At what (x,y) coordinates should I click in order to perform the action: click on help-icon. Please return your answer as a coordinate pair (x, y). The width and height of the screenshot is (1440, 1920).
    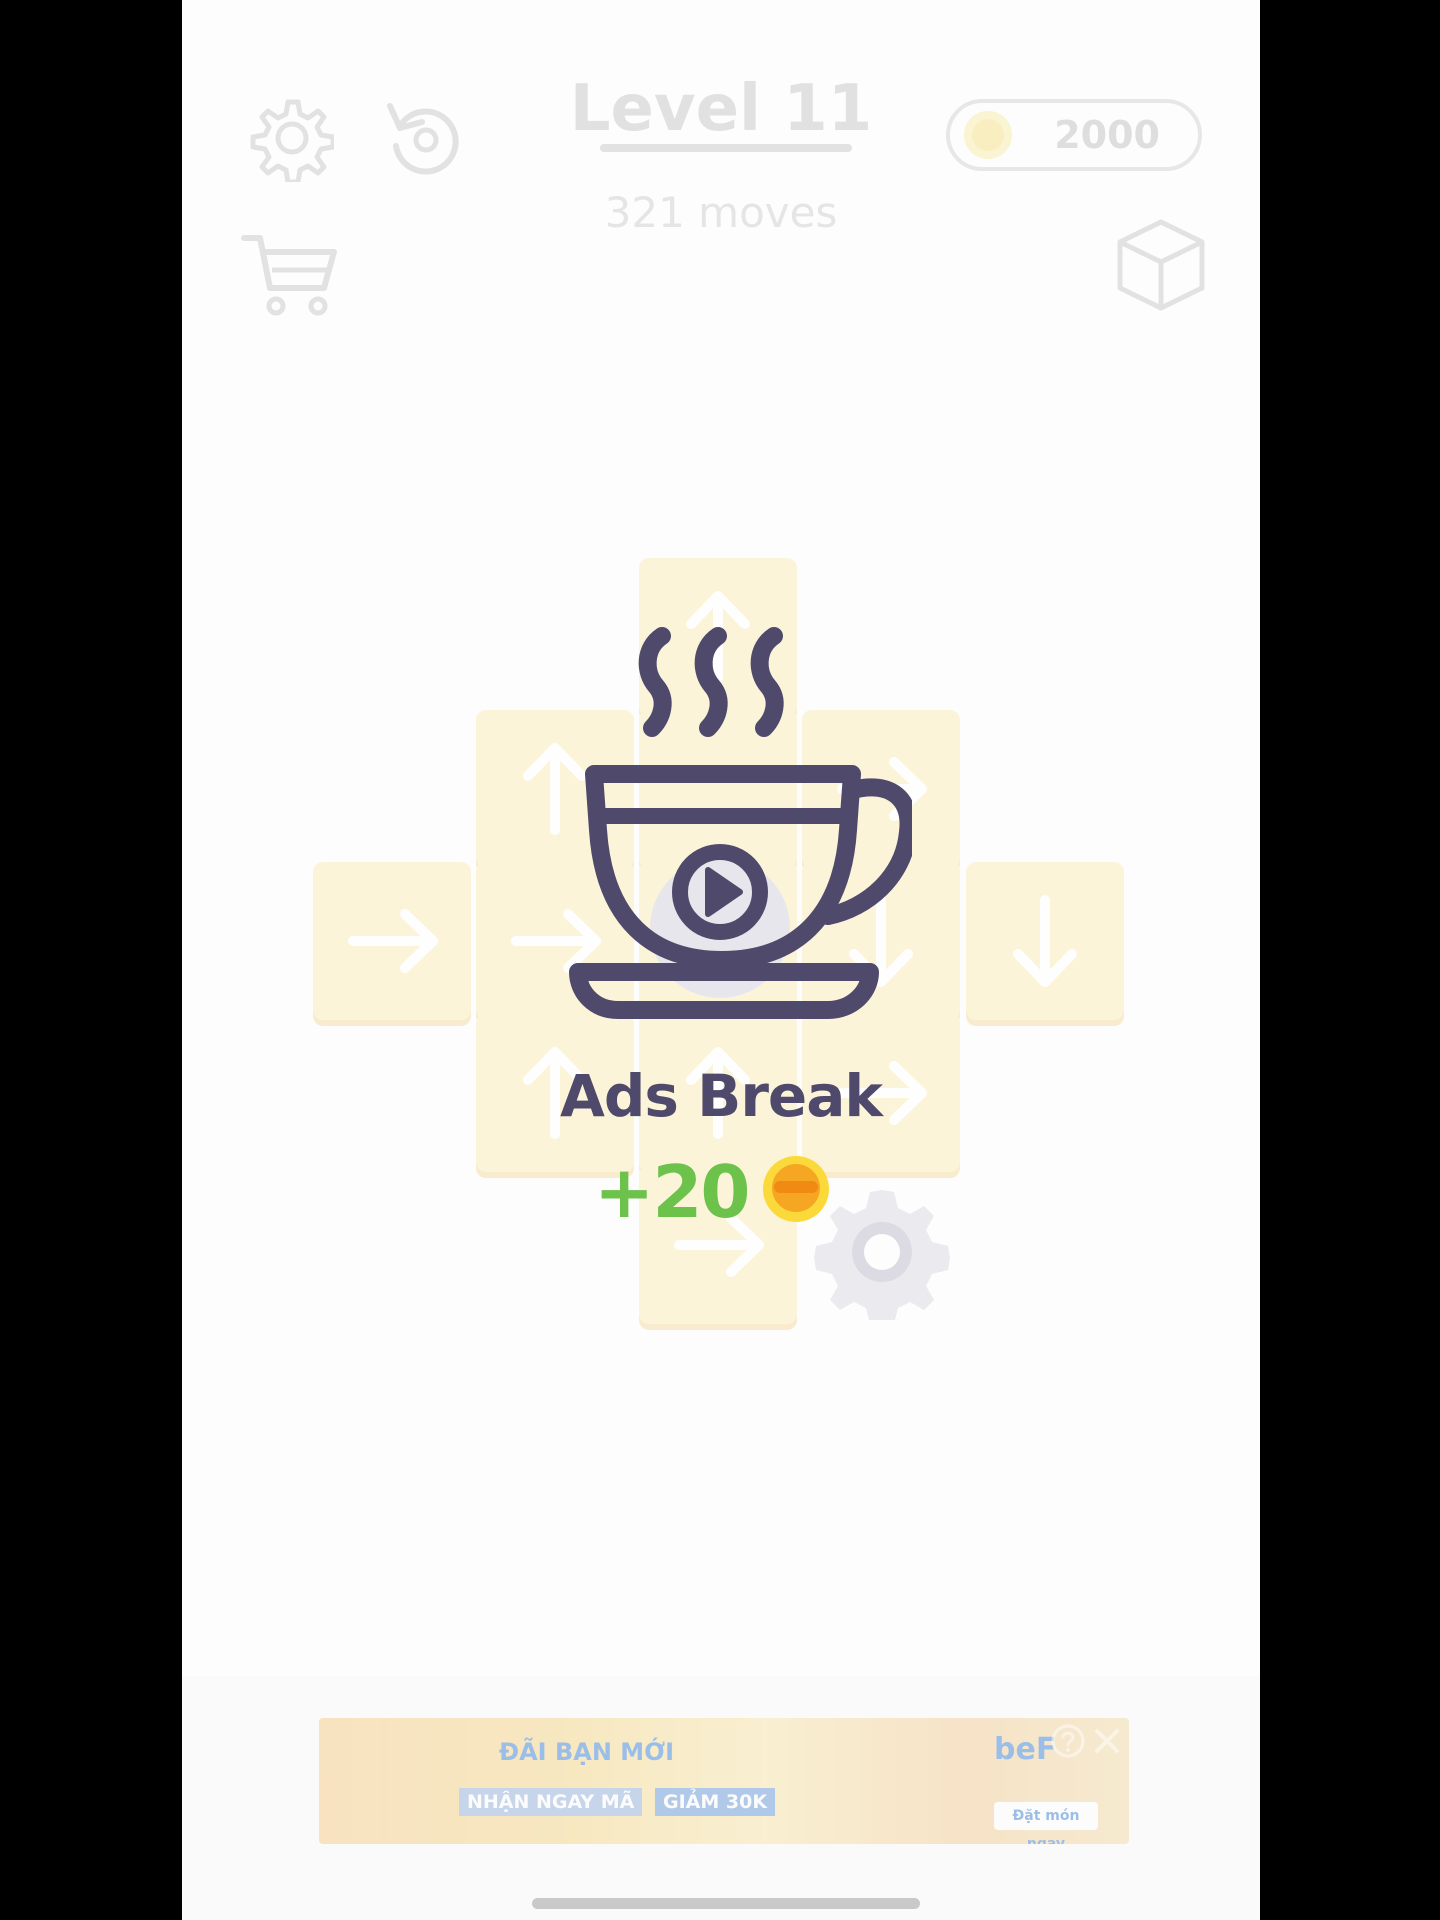
    Looking at the image, I should click on (1068, 1741).